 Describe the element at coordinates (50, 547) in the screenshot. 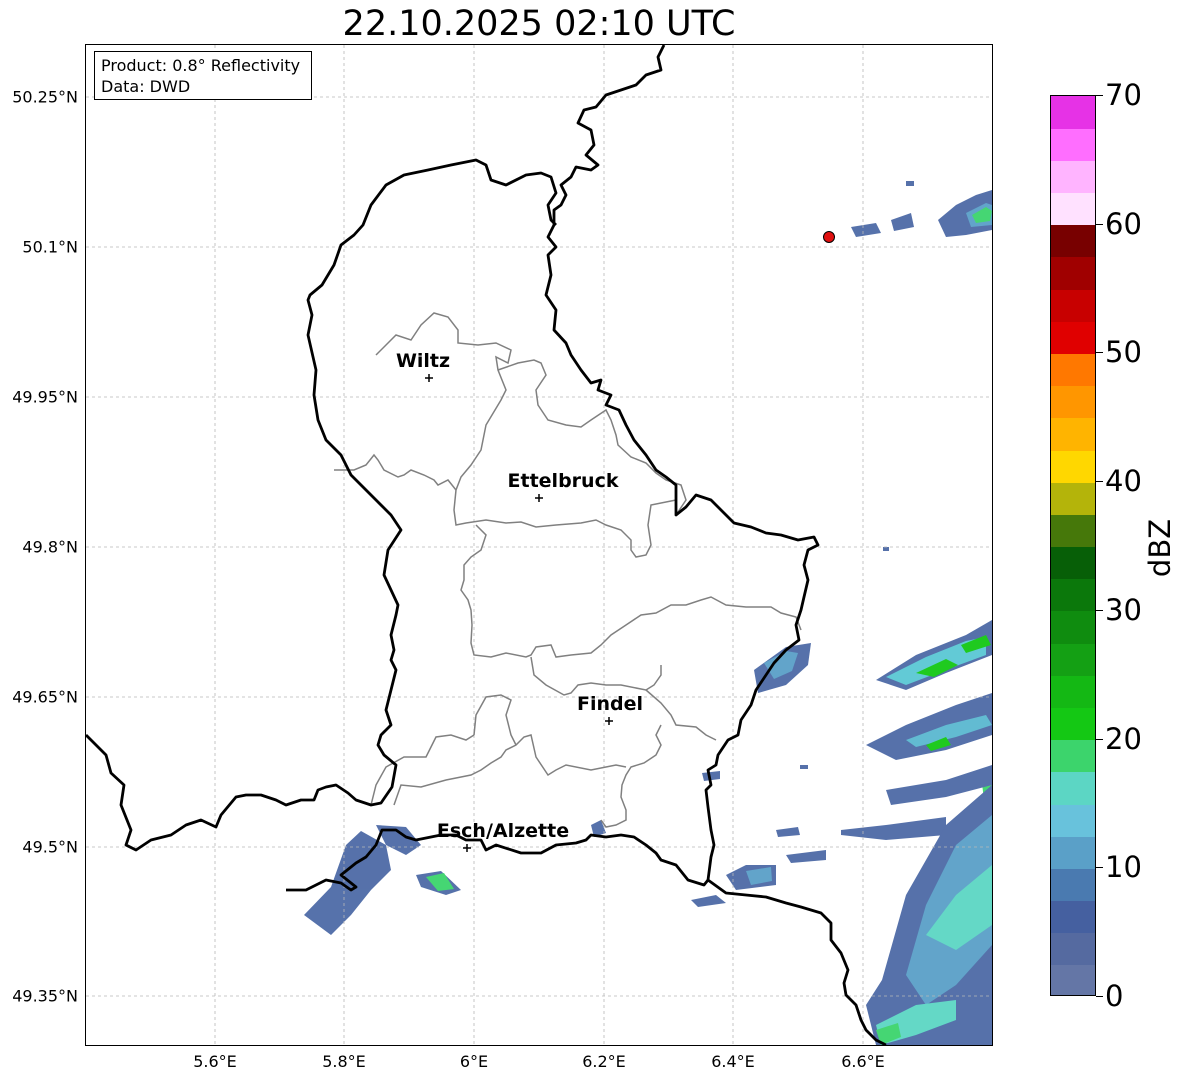

I see `lat-tick-label: 49.8°N` at that location.